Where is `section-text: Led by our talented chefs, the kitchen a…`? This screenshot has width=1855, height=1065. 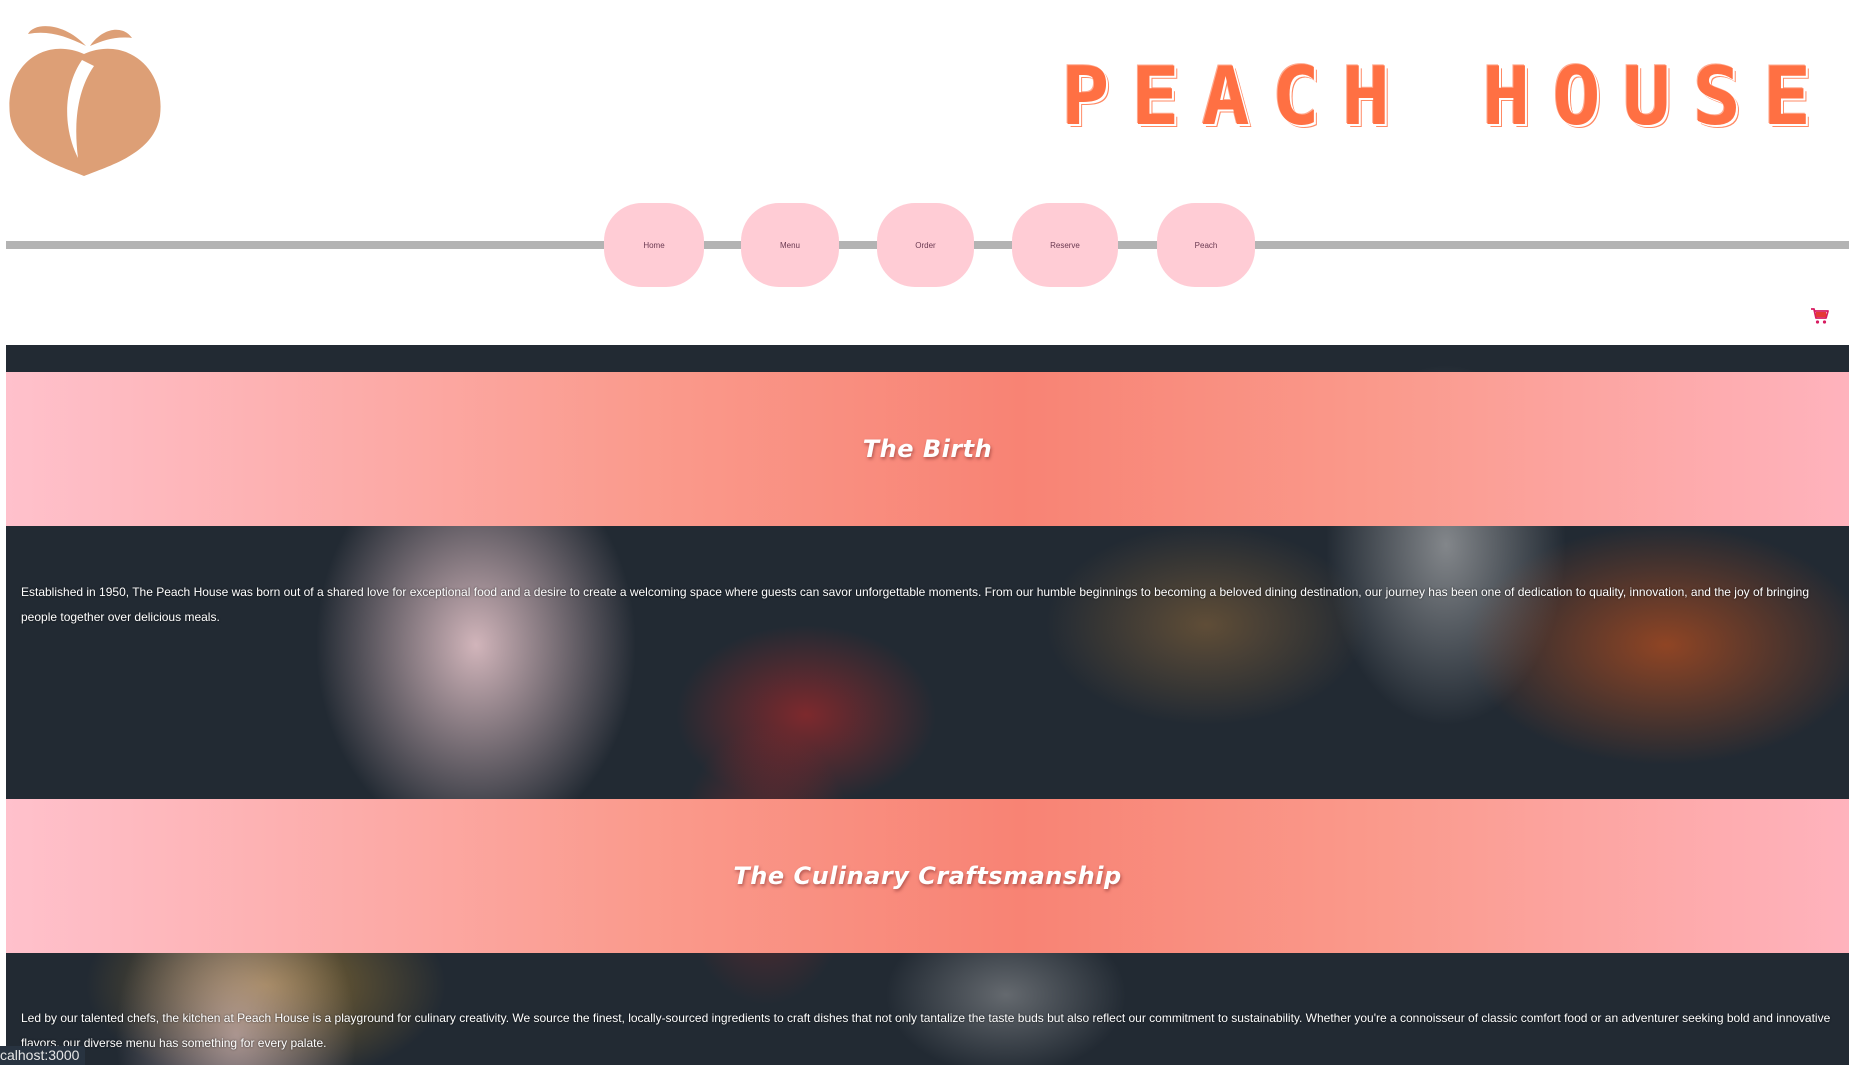 section-text: Led by our talented chefs, the kitchen a… is located at coordinates (926, 1030).